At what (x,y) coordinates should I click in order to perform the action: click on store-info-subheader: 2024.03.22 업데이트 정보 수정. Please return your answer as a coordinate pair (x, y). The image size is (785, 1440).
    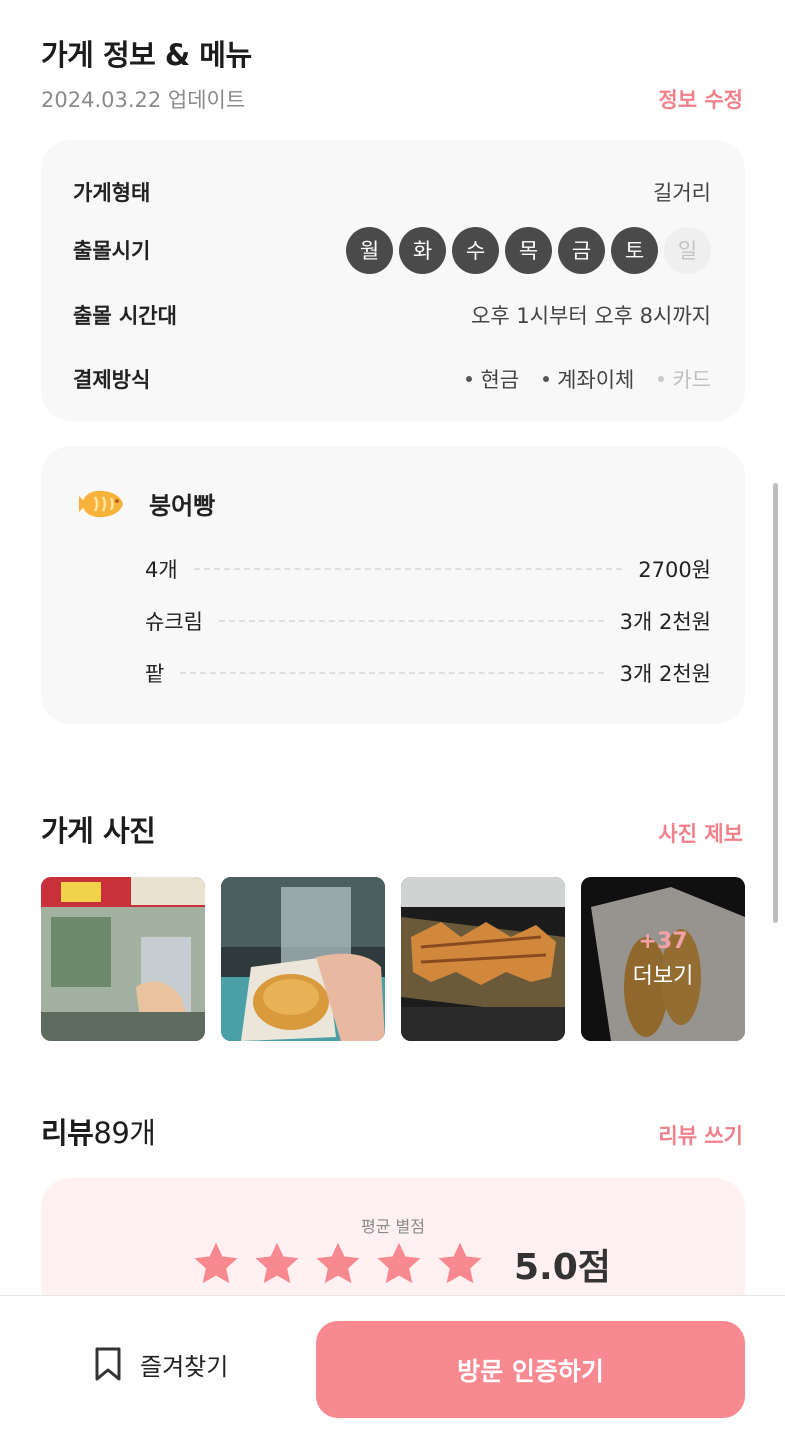
    Looking at the image, I should click on (392, 99).